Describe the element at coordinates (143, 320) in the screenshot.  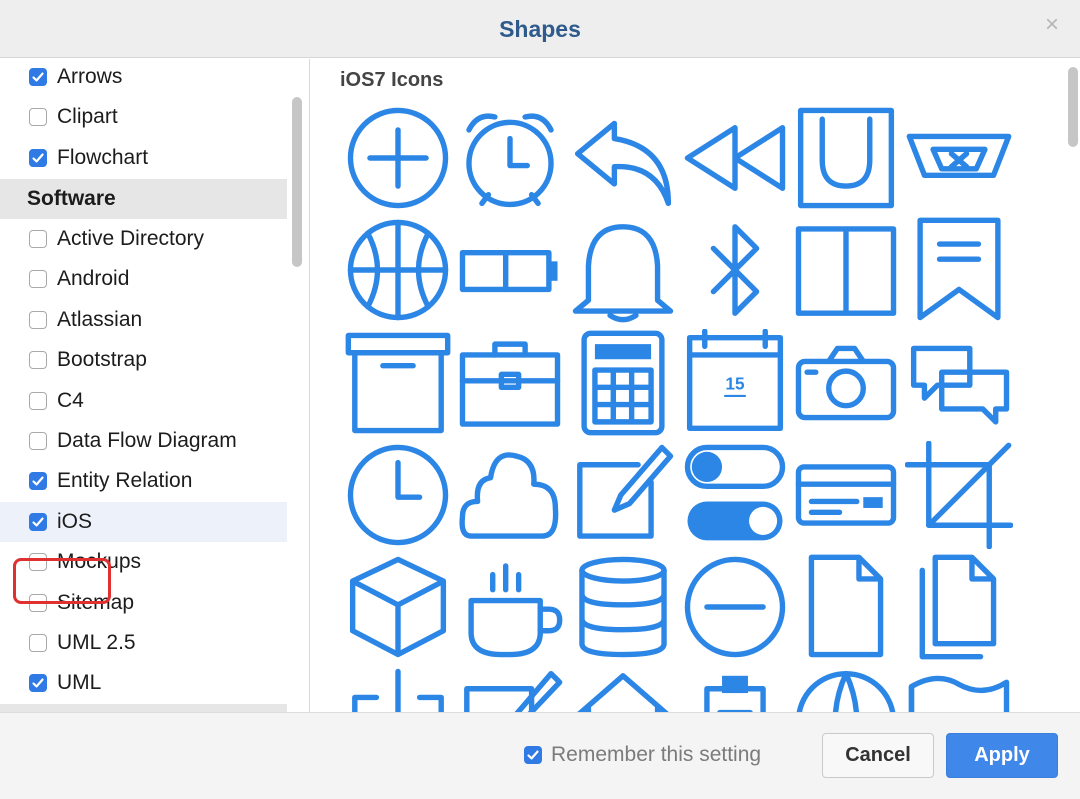
I see `library-item-atlassian: Atlassian` at that location.